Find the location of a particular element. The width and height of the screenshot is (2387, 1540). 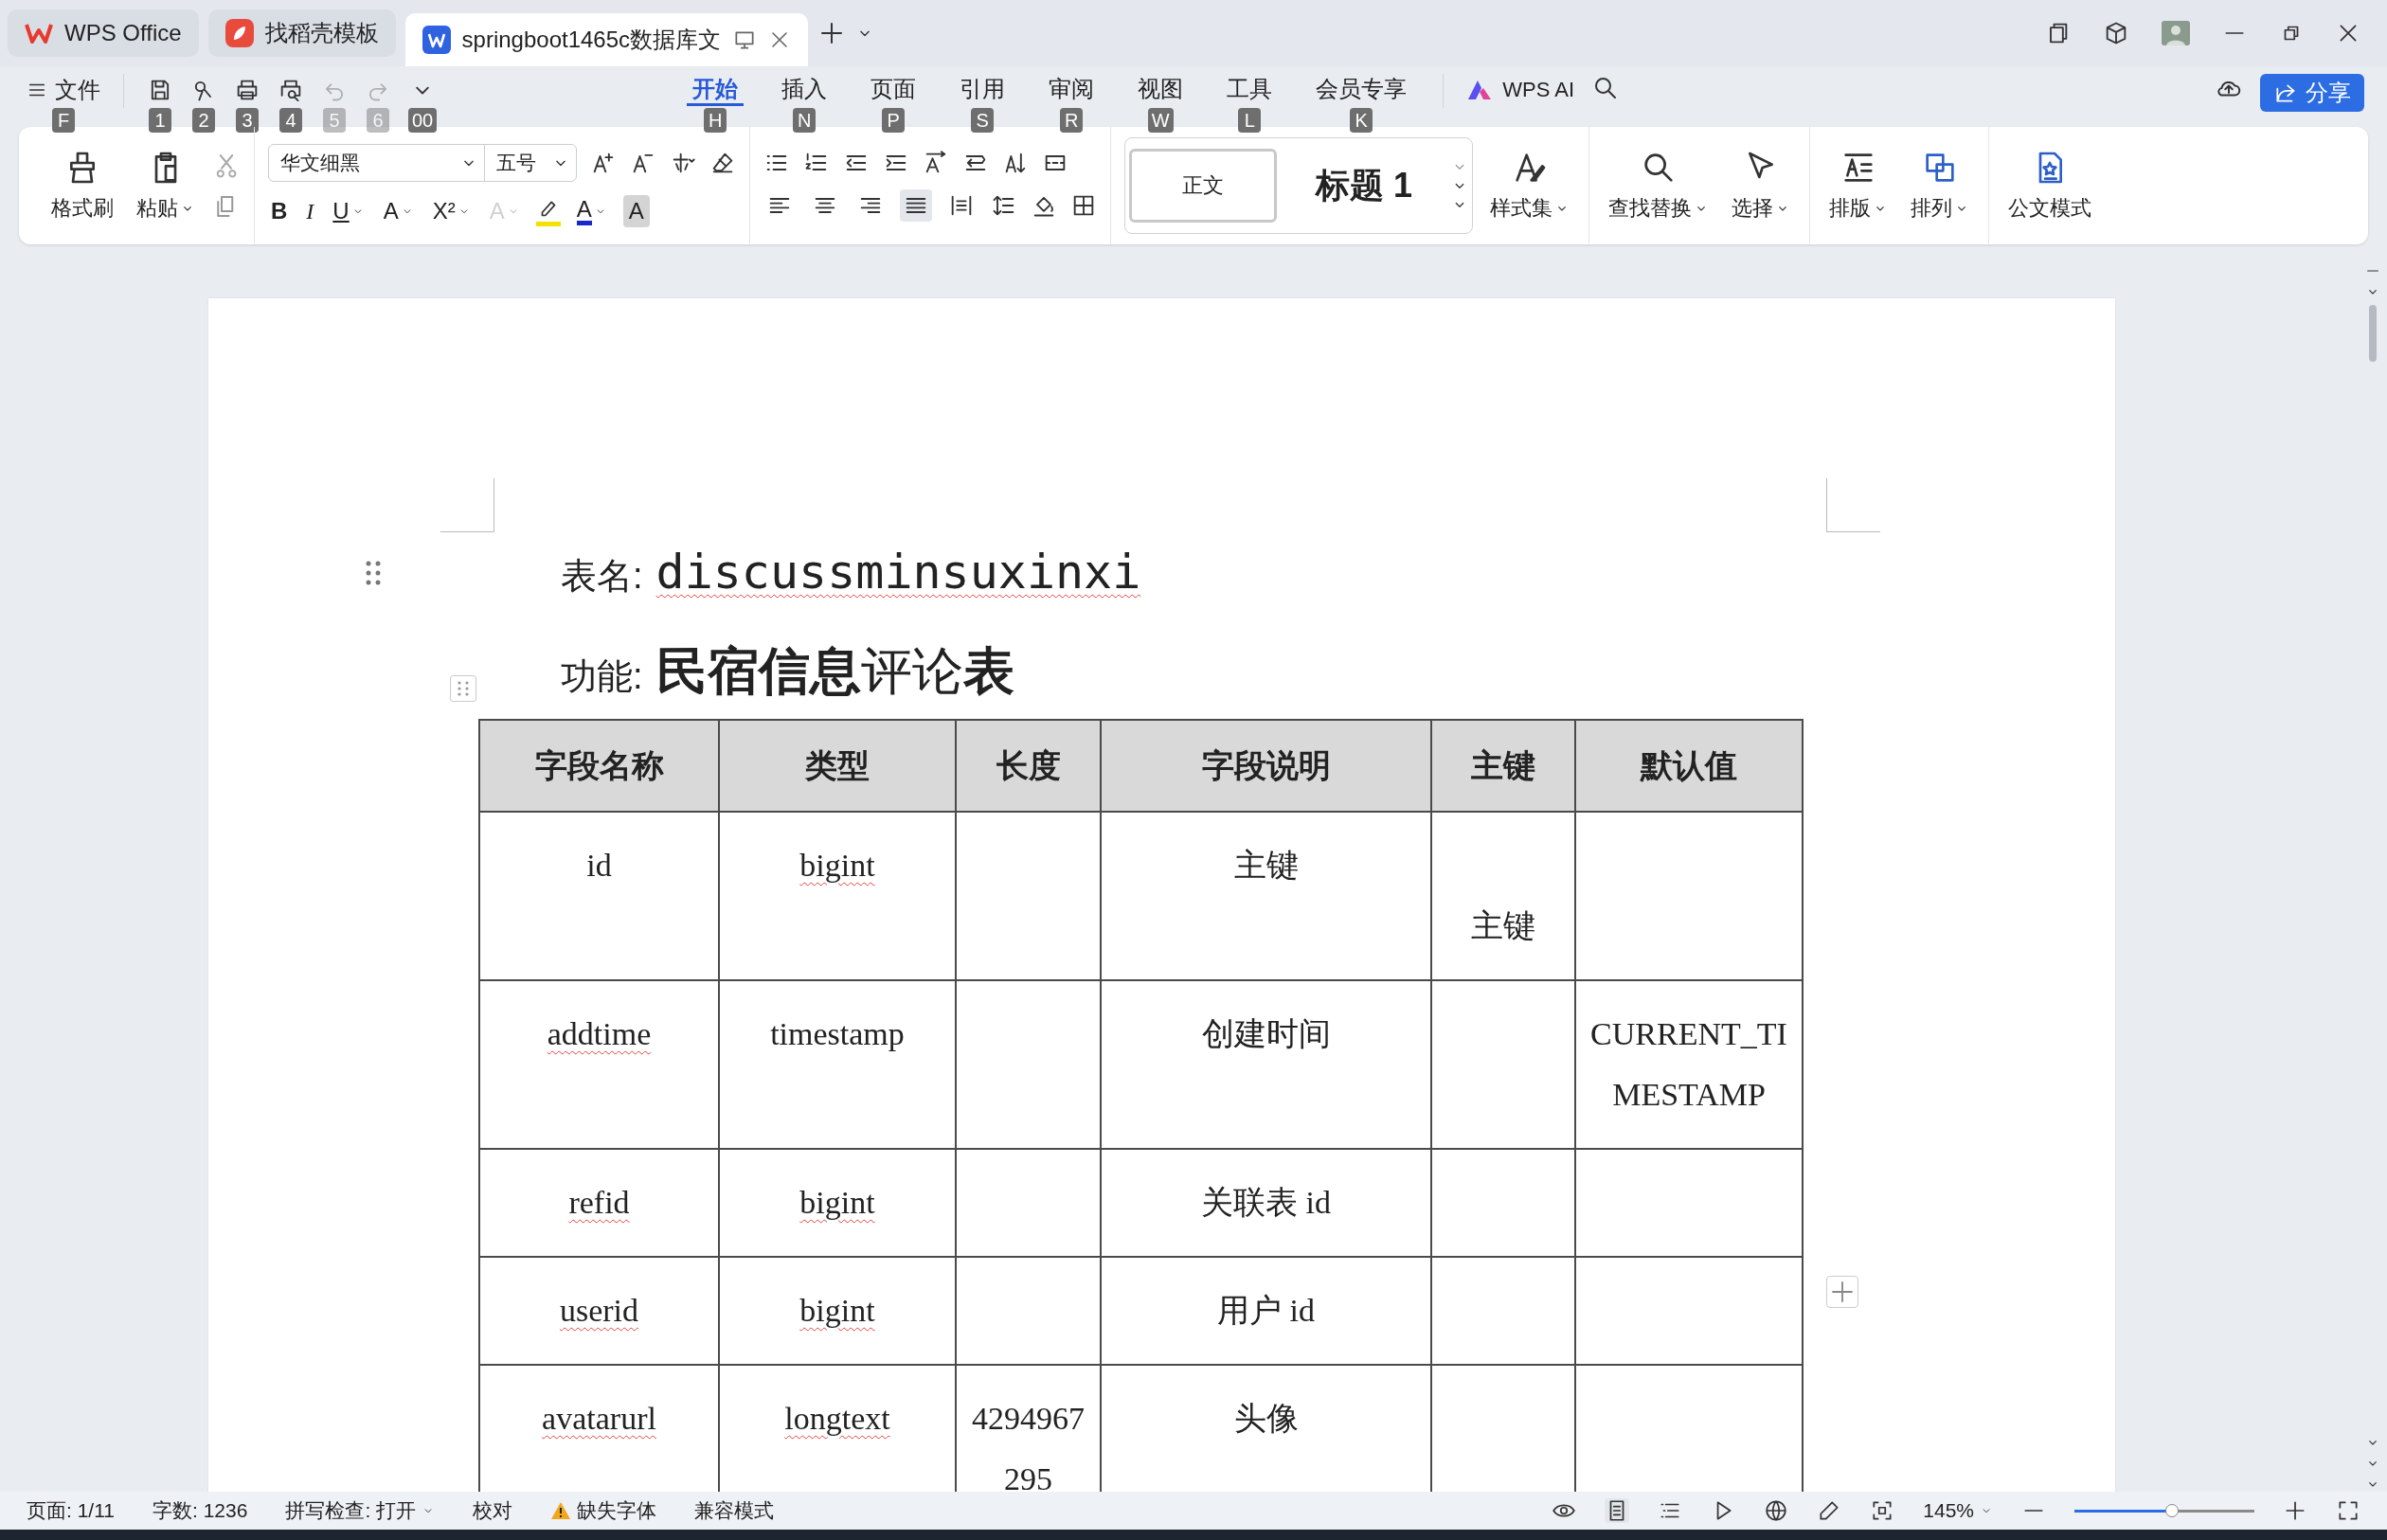

color-button: A is located at coordinates (591, 211).